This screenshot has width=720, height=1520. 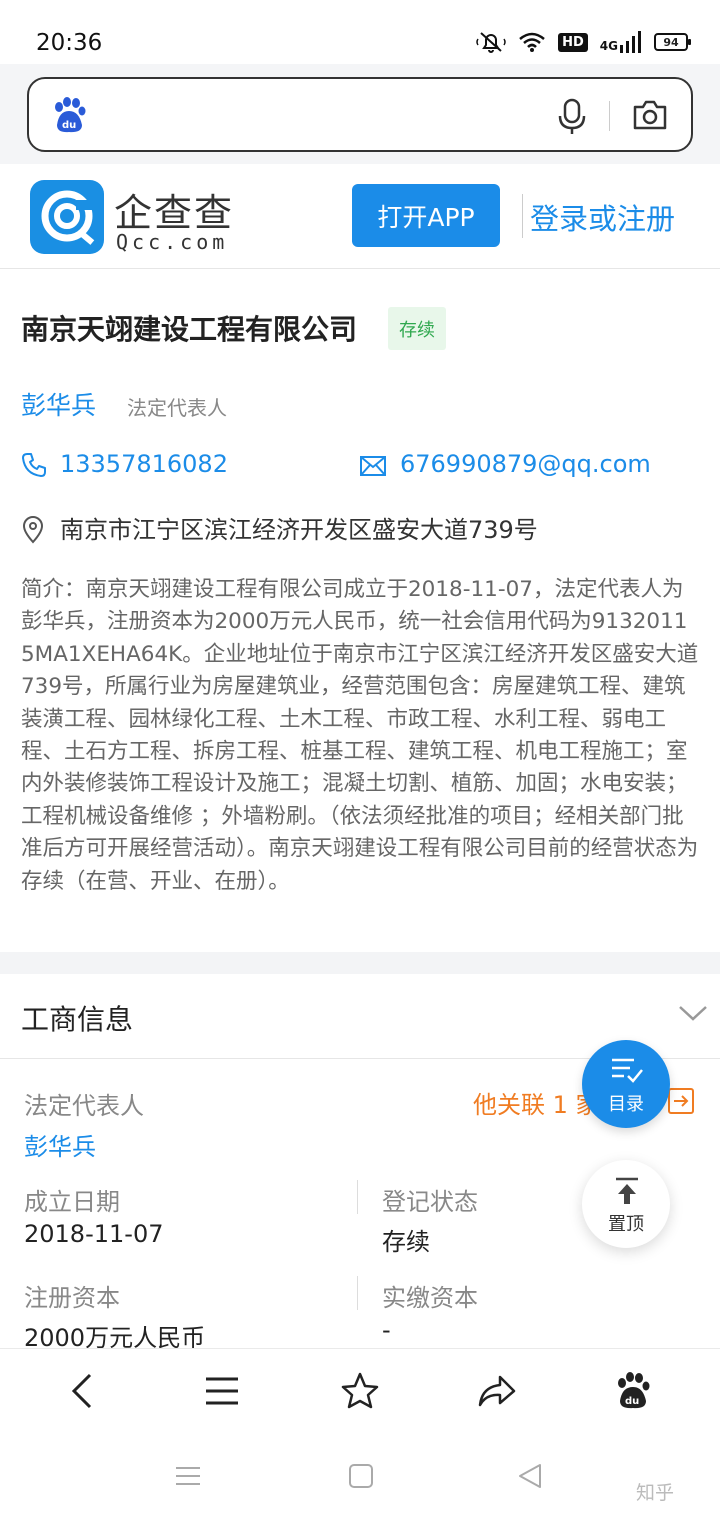 What do you see at coordinates (621, 42) in the screenshot?
I see `signal-icon: 4G` at bounding box center [621, 42].